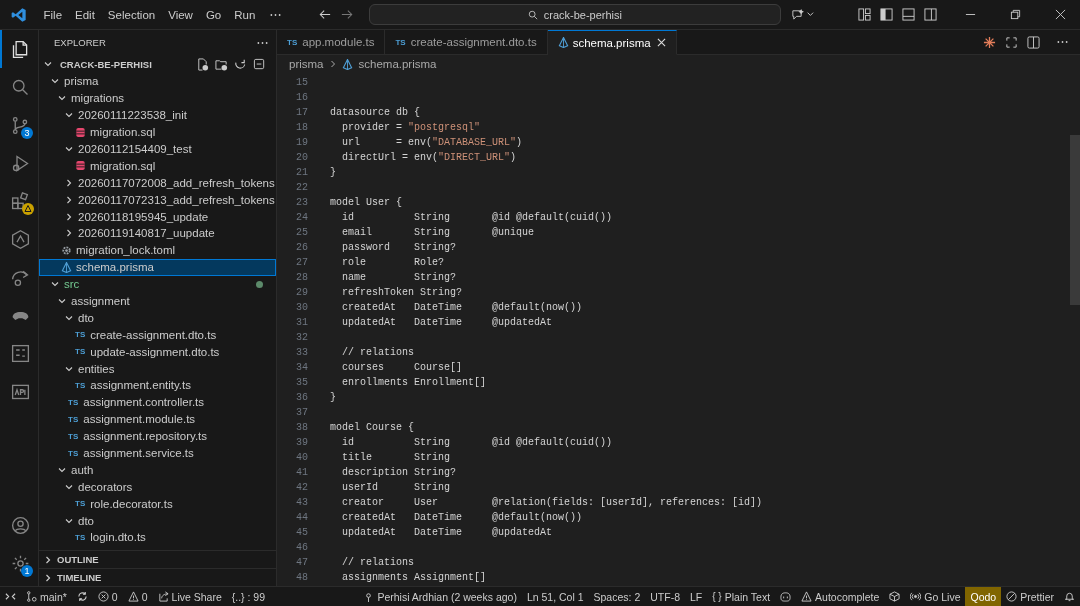 This screenshot has width=1080, height=606. What do you see at coordinates (157, 577) in the screenshot?
I see `section-header: TIMELINE` at bounding box center [157, 577].